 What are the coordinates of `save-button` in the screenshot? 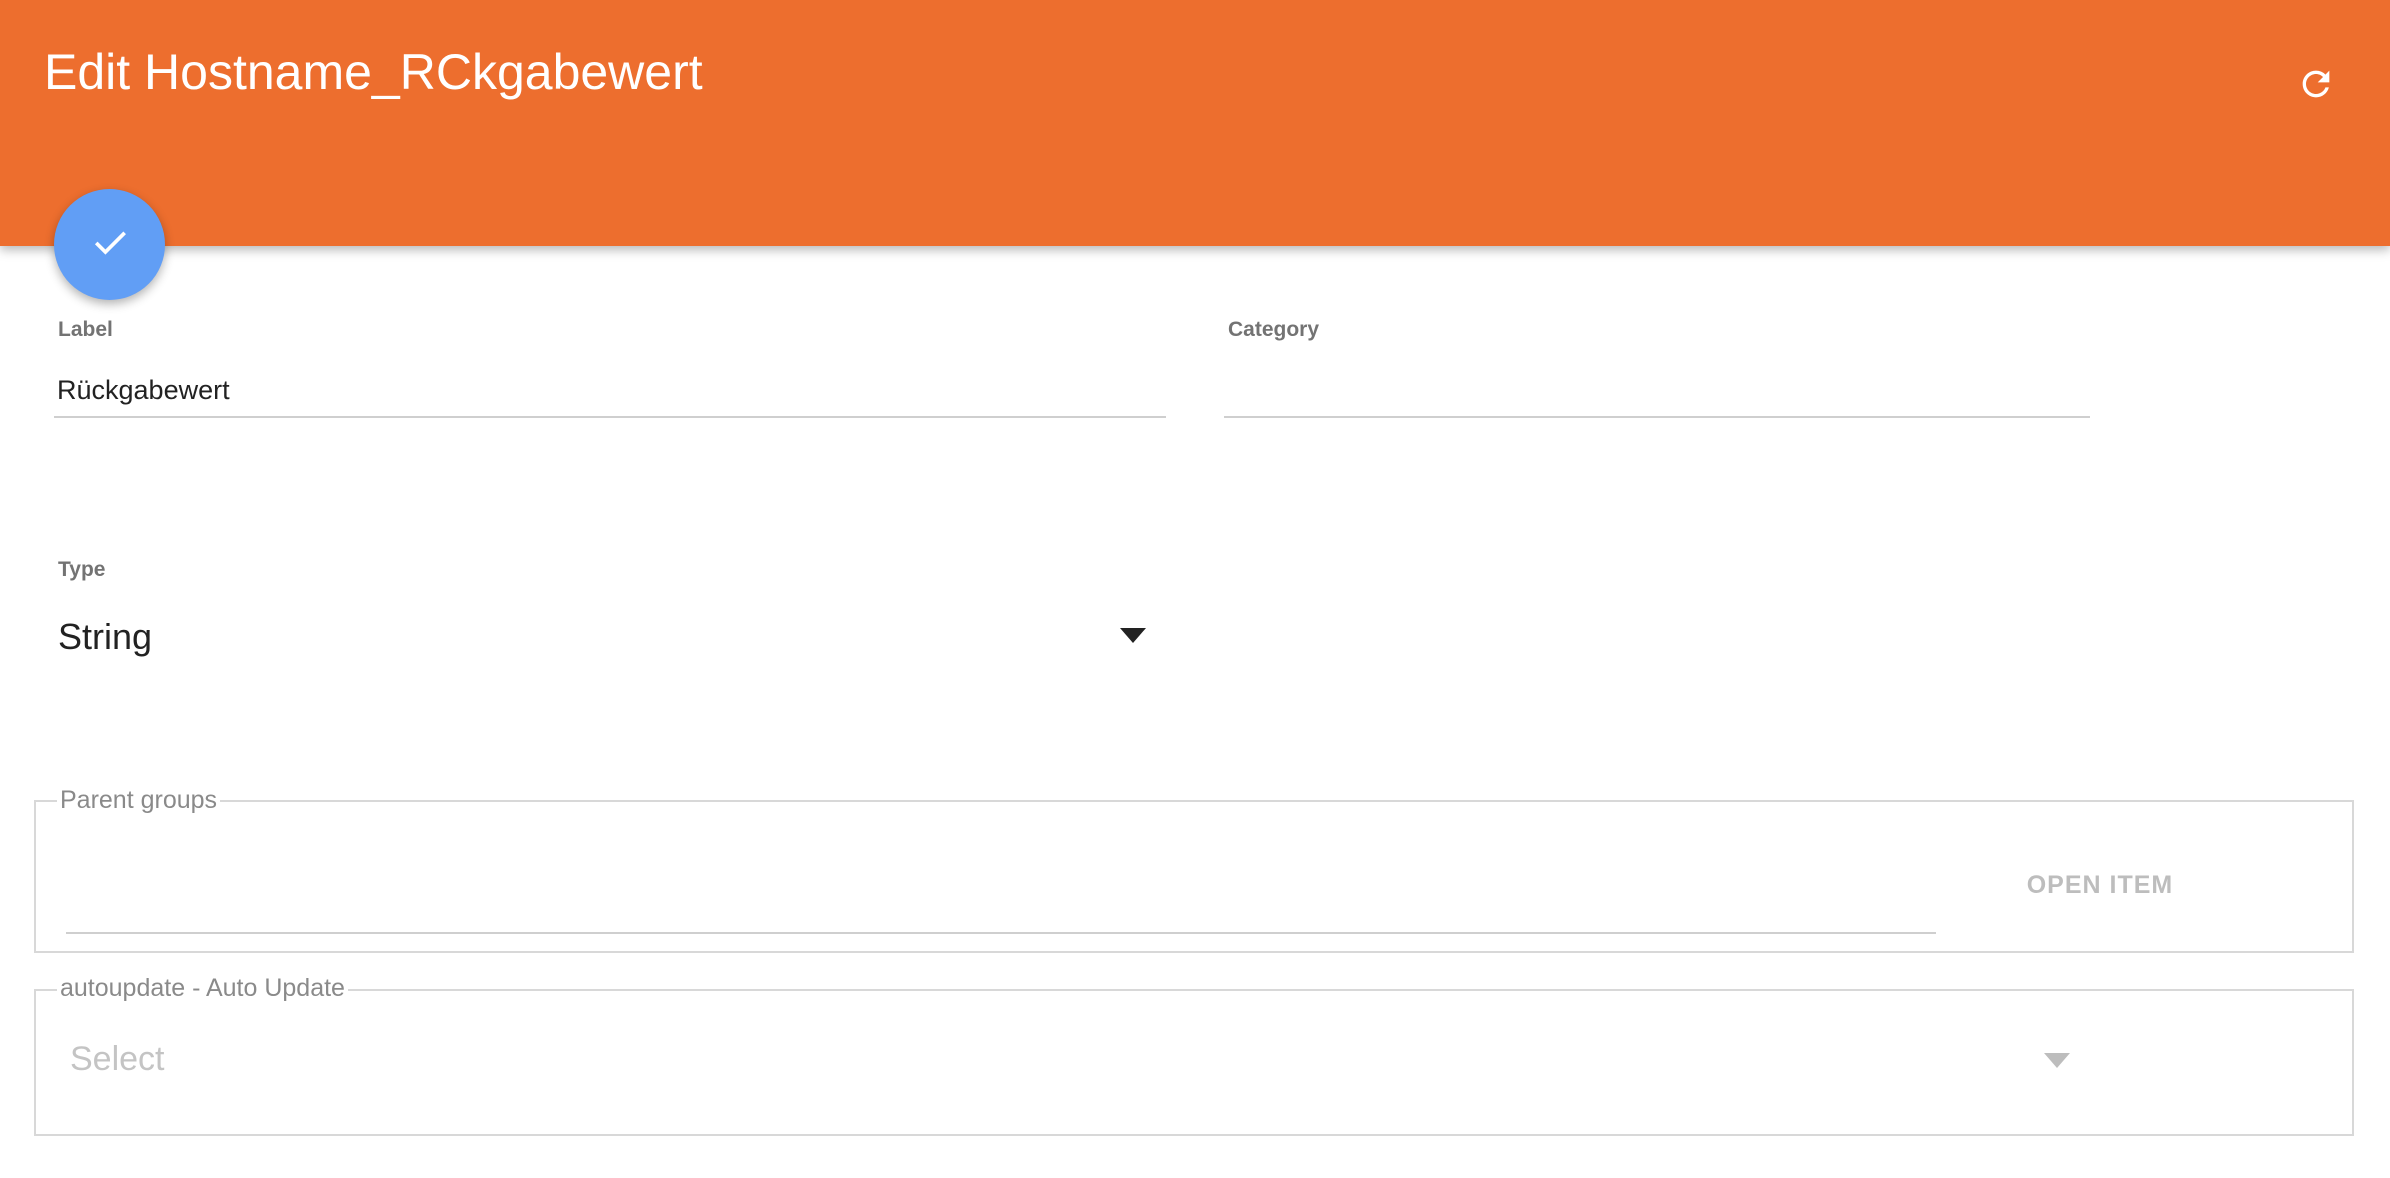 It's located at (109, 244).